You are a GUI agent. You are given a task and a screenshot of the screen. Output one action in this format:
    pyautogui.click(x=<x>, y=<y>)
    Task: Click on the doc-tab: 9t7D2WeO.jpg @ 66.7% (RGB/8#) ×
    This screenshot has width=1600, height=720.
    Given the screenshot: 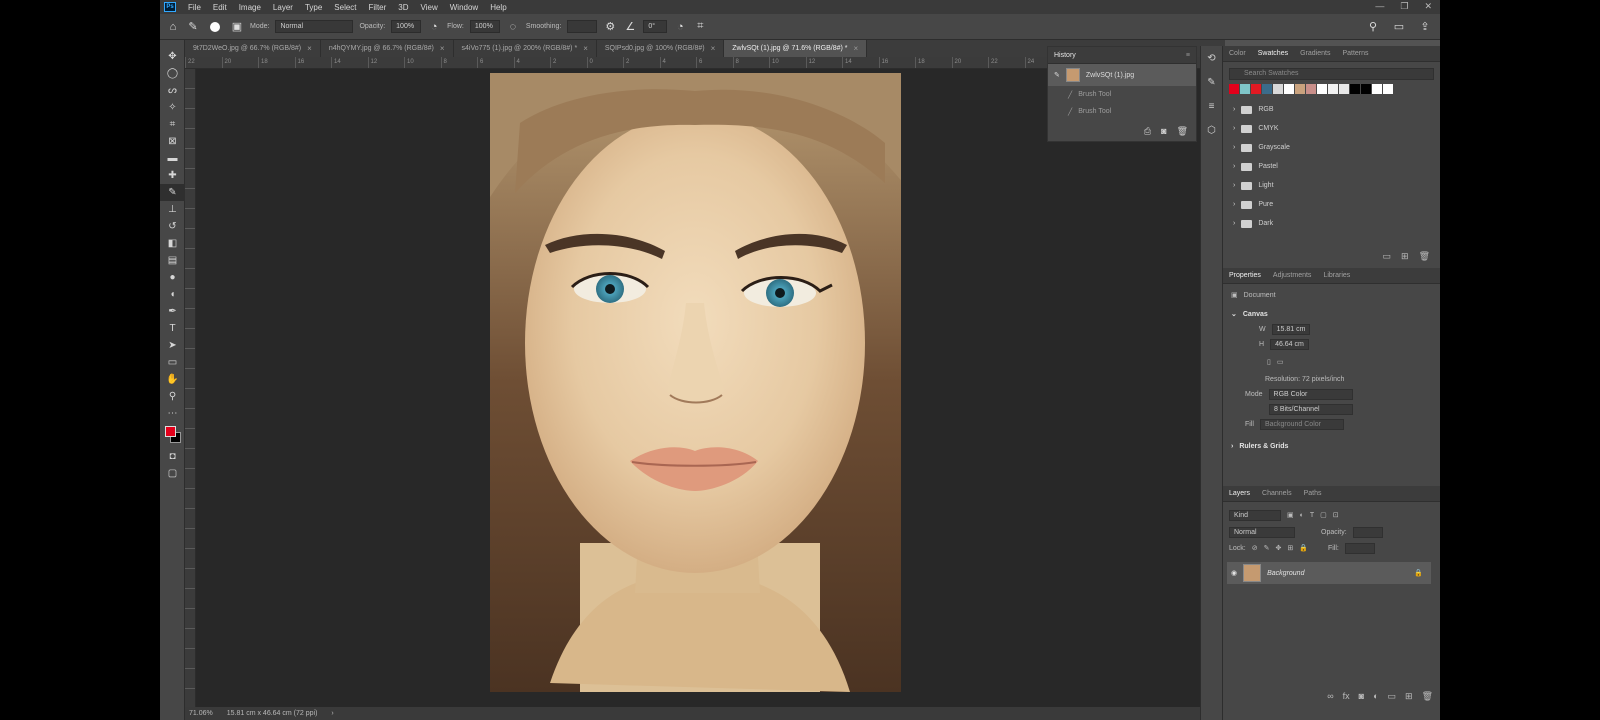 What is the action you would take?
    pyautogui.click(x=253, y=48)
    